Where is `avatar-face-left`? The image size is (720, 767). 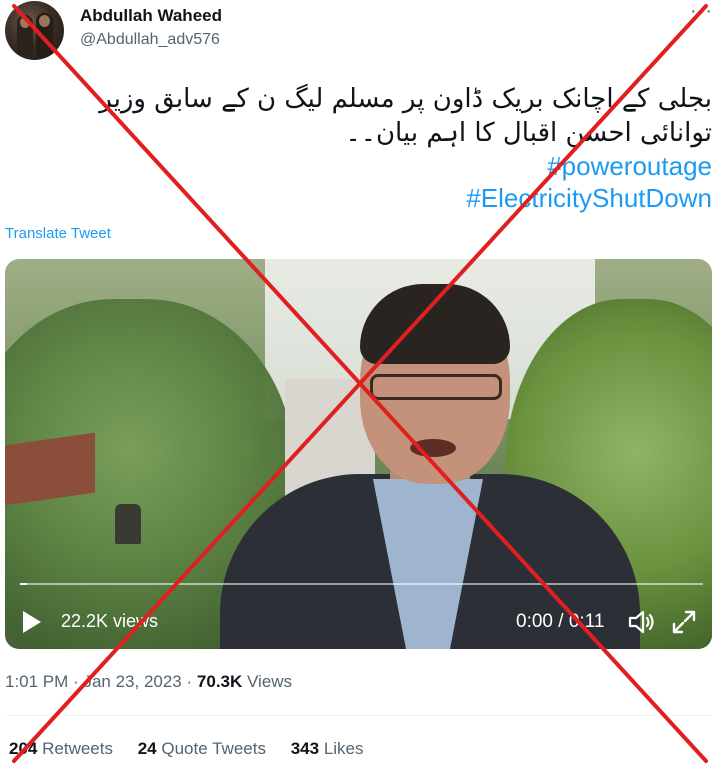
avatar-face-left is located at coordinates (25, 22).